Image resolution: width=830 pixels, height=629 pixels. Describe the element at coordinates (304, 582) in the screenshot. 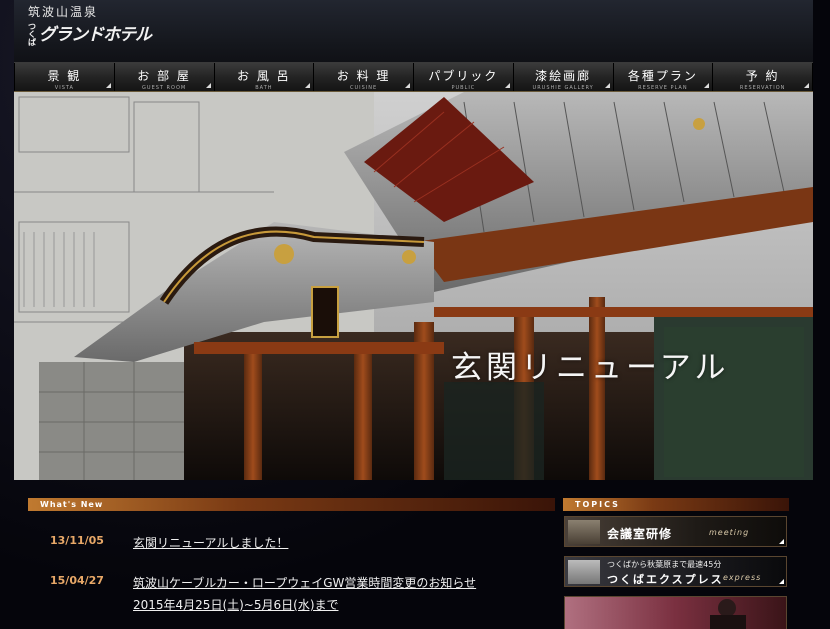

I see `news-link: 筑波山ケーブルカー・ロープウェイGW営業時間変更のお知らせ` at that location.